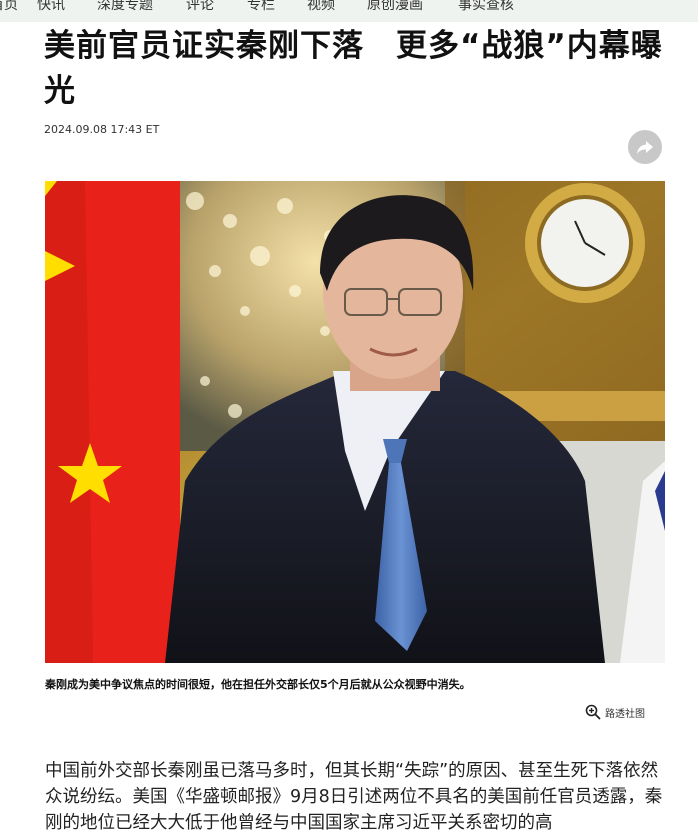  What do you see at coordinates (349, 11) in the screenshot?
I see `top-nav-bar: 首页 快讯 深度专题 评论 专栏 视频 原创漫画 事实查核` at bounding box center [349, 11].